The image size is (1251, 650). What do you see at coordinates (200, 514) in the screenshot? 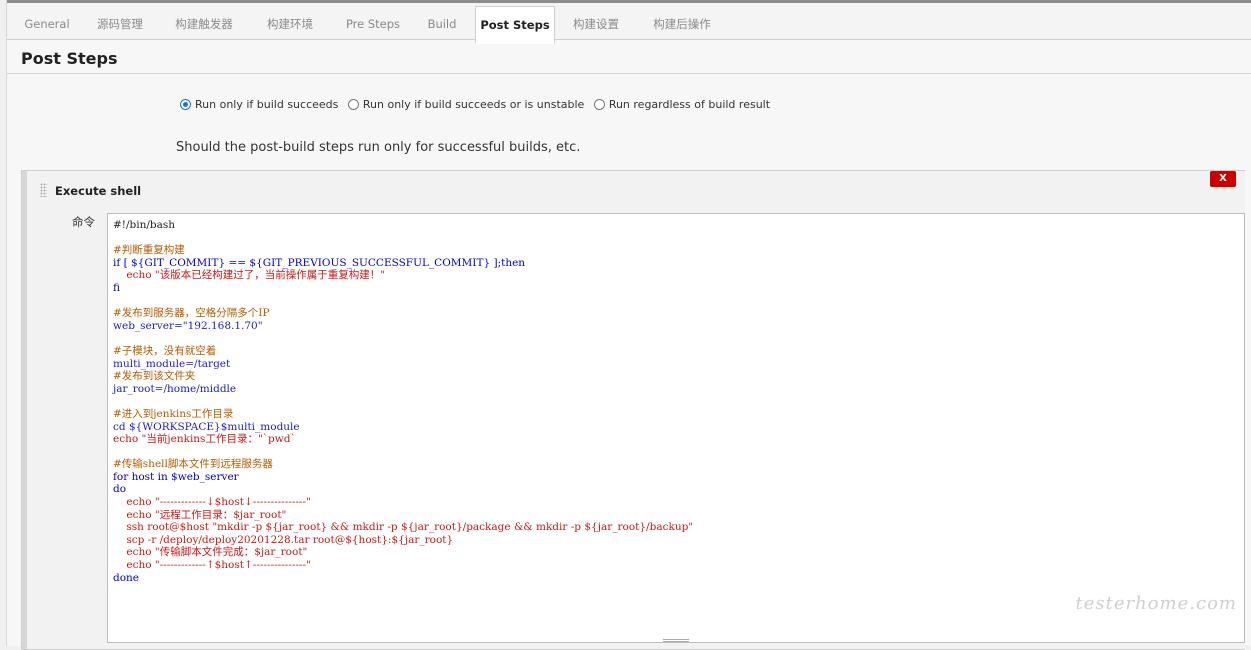
I see `script-line: echo "远程工作目录：$jar_root"` at bounding box center [200, 514].